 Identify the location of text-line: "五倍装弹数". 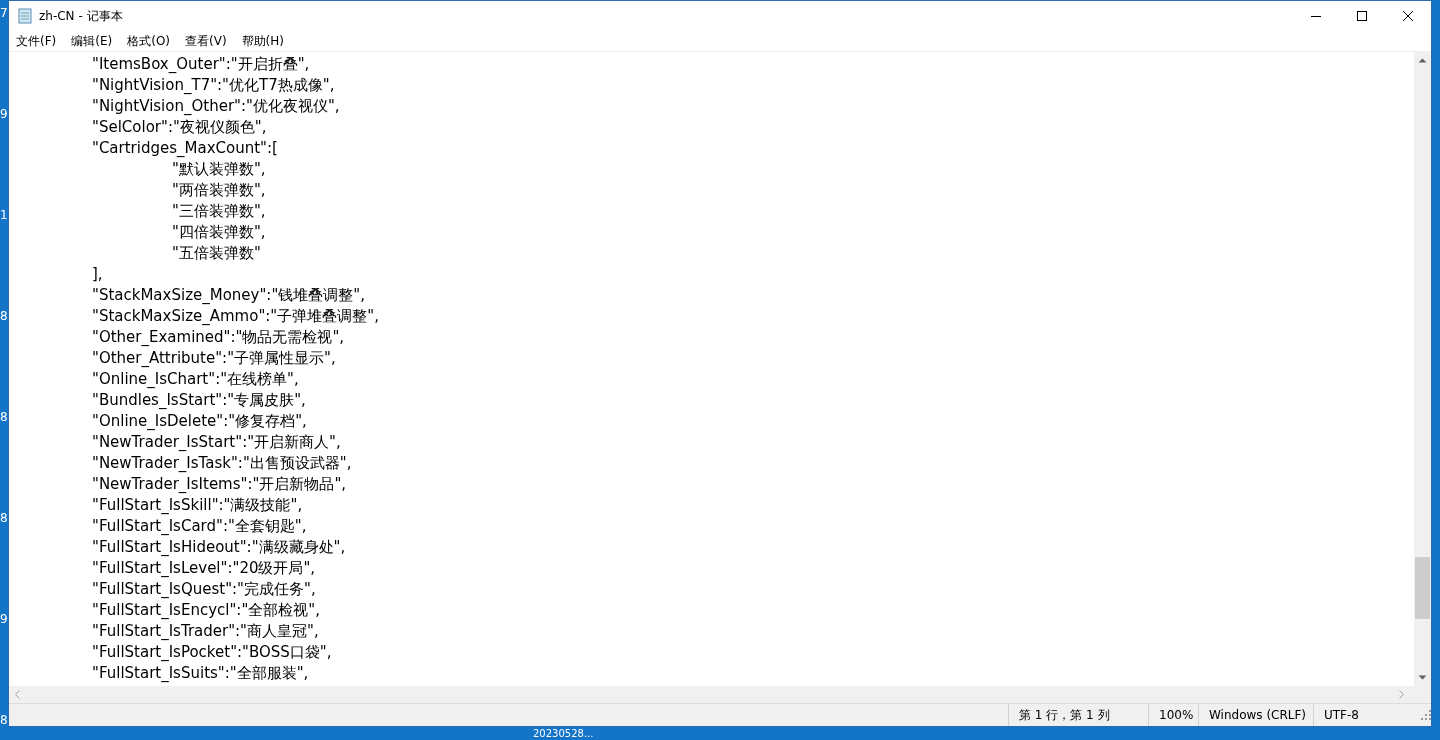
(216, 253).